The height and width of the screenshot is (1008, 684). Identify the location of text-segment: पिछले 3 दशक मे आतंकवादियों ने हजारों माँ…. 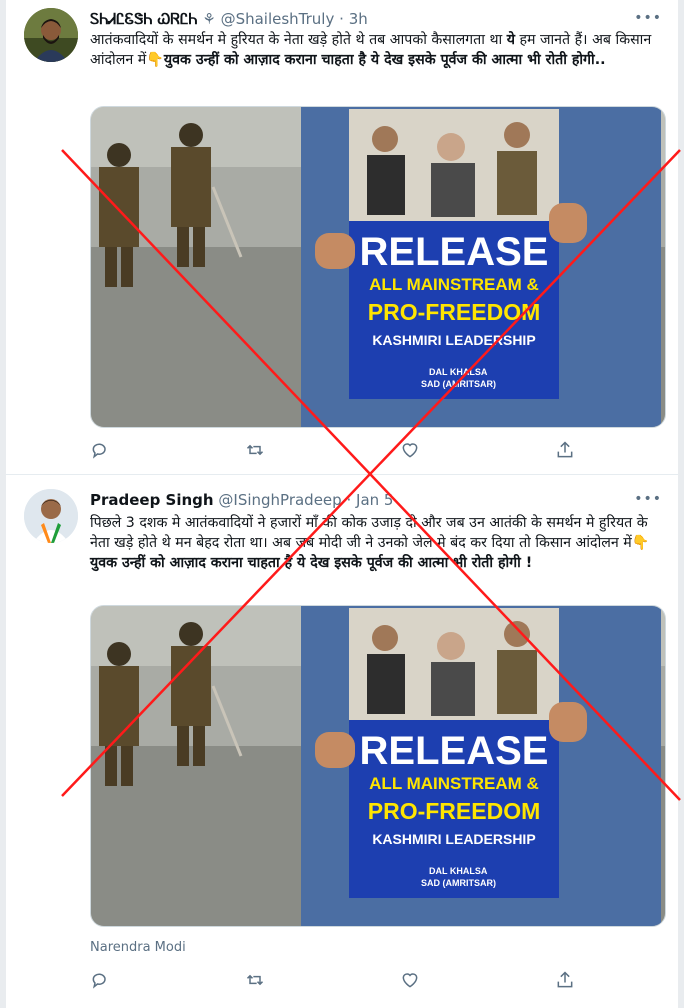
(369, 533).